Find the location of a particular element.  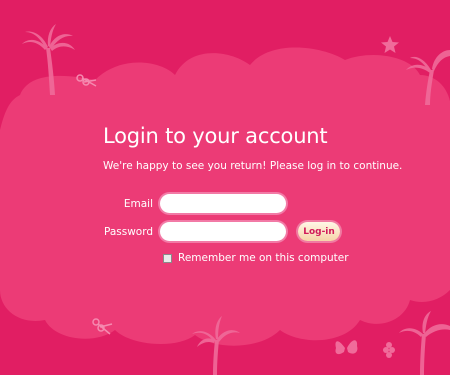

email-label: Email is located at coordinates (138, 204).